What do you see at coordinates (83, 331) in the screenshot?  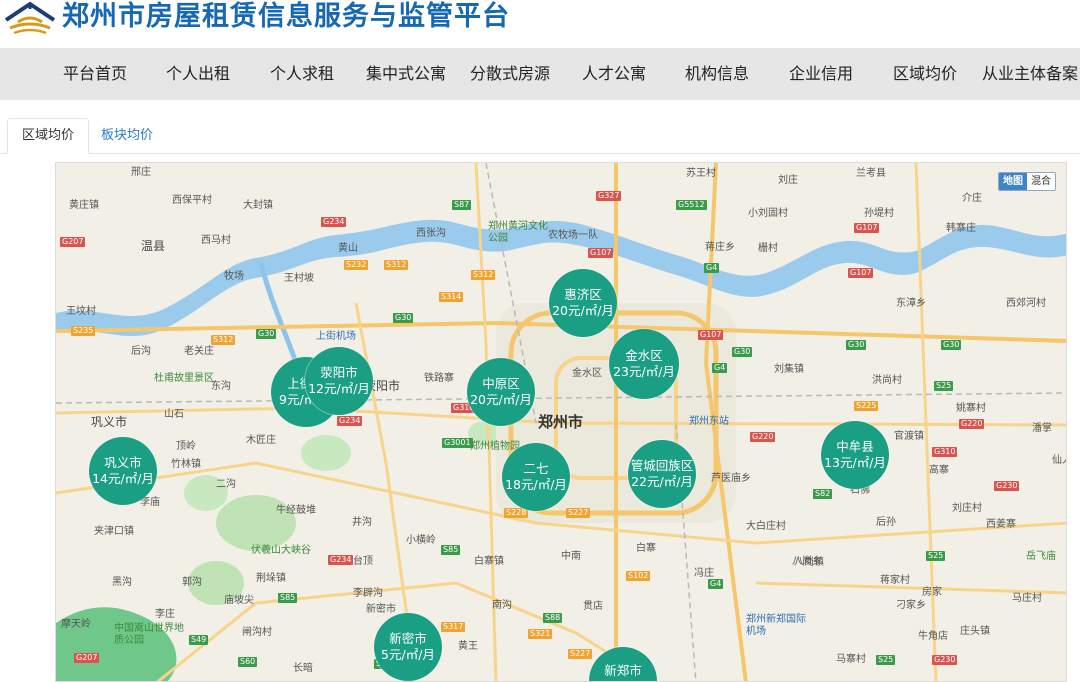 I see `road-shield: S235` at bounding box center [83, 331].